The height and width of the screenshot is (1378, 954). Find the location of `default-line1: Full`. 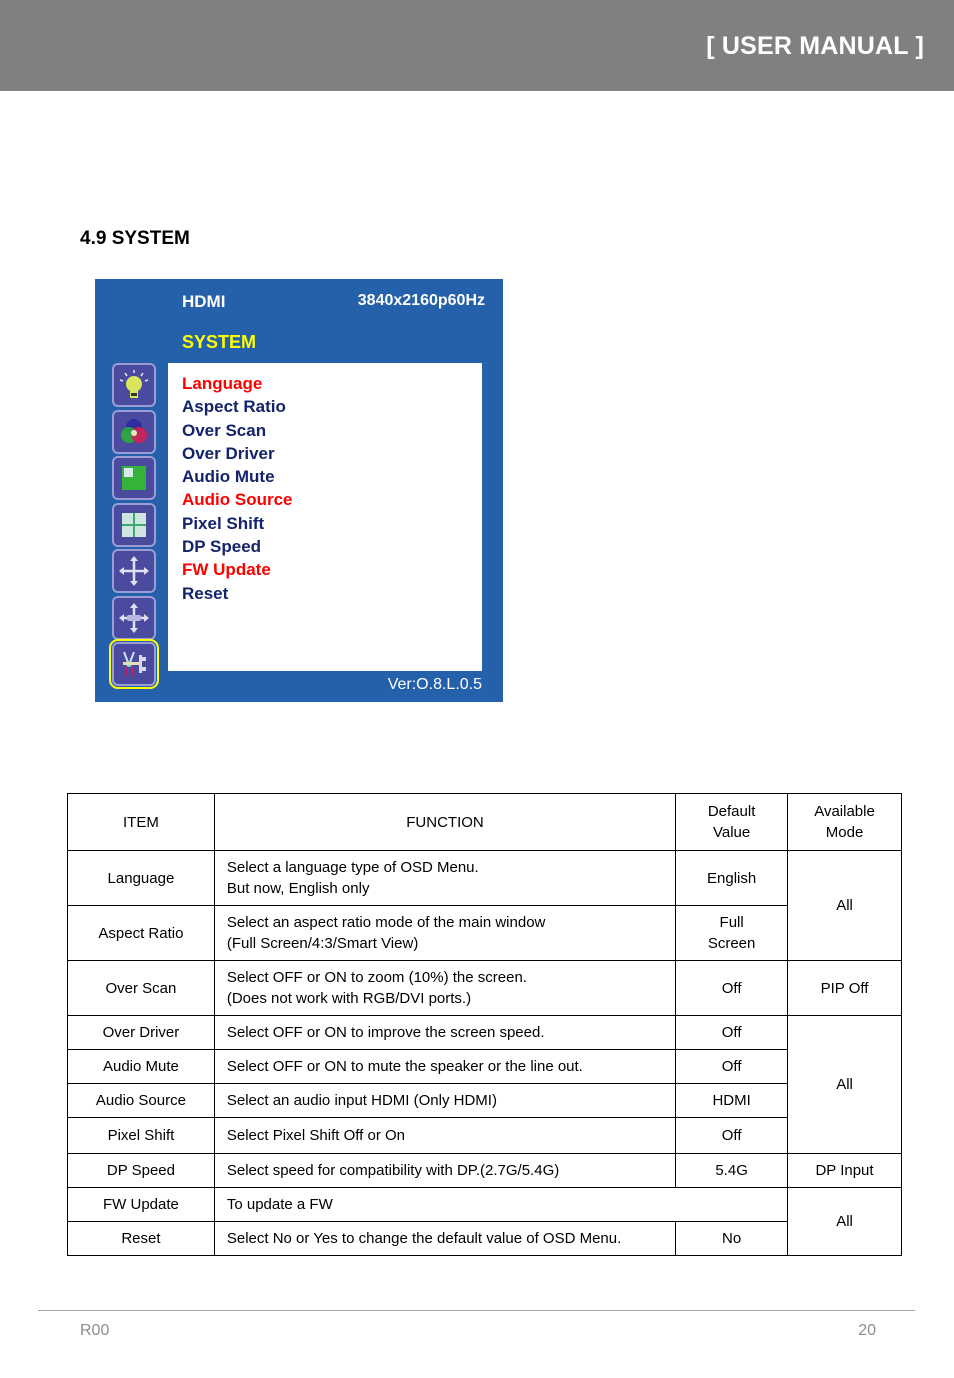

default-line1: Full is located at coordinates (731, 922).